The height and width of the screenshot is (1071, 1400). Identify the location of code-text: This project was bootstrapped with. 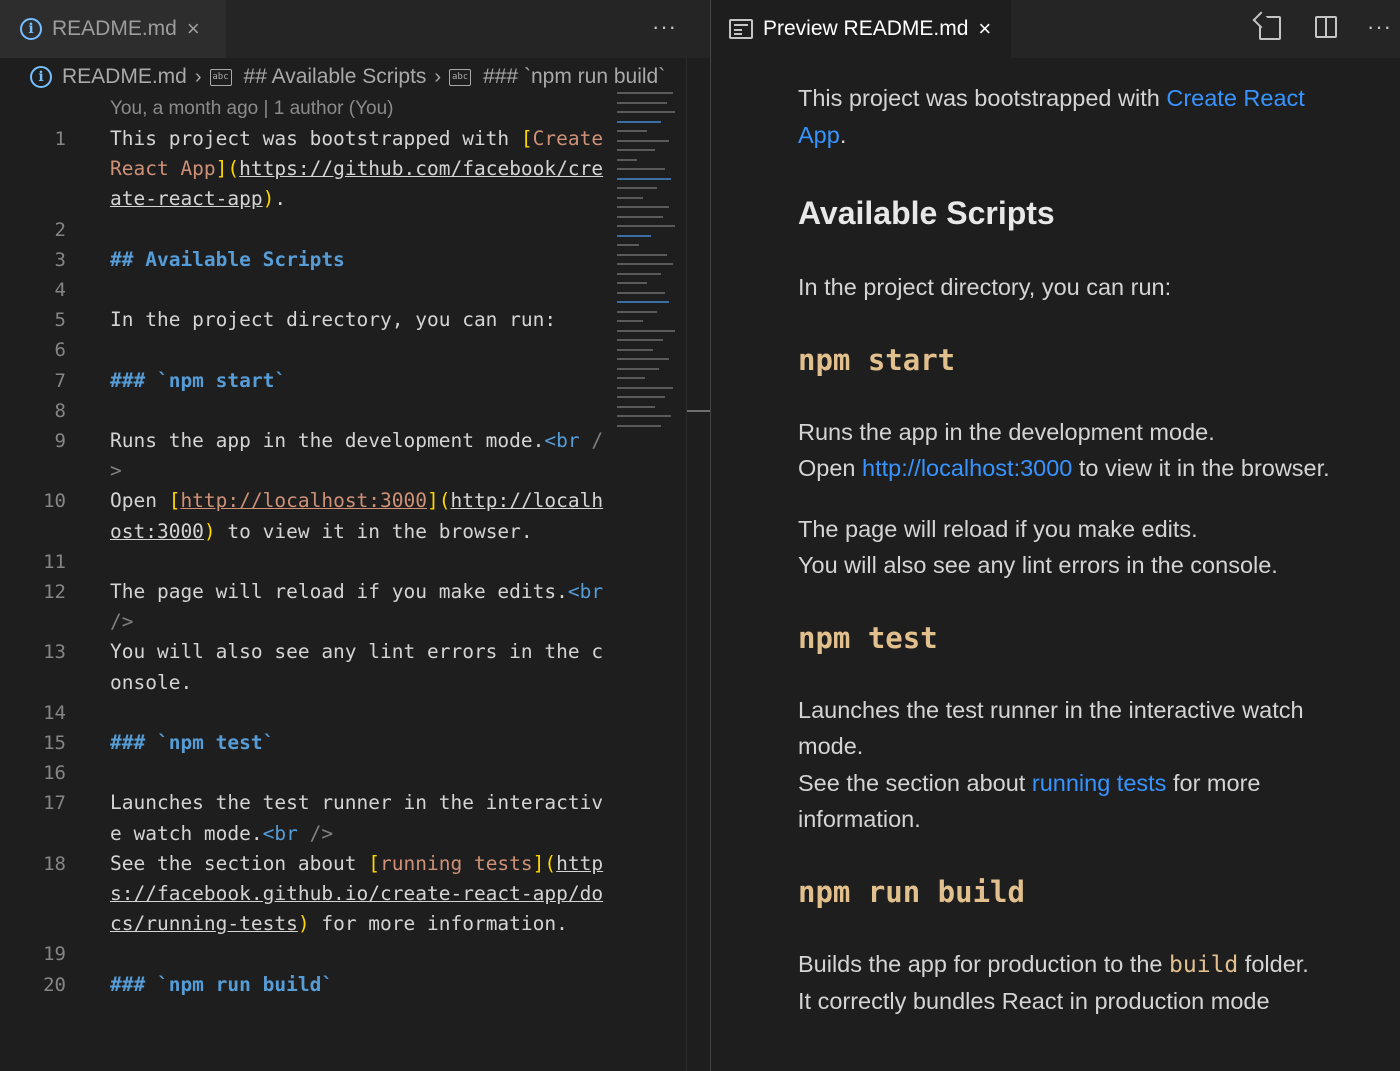
(315, 138).